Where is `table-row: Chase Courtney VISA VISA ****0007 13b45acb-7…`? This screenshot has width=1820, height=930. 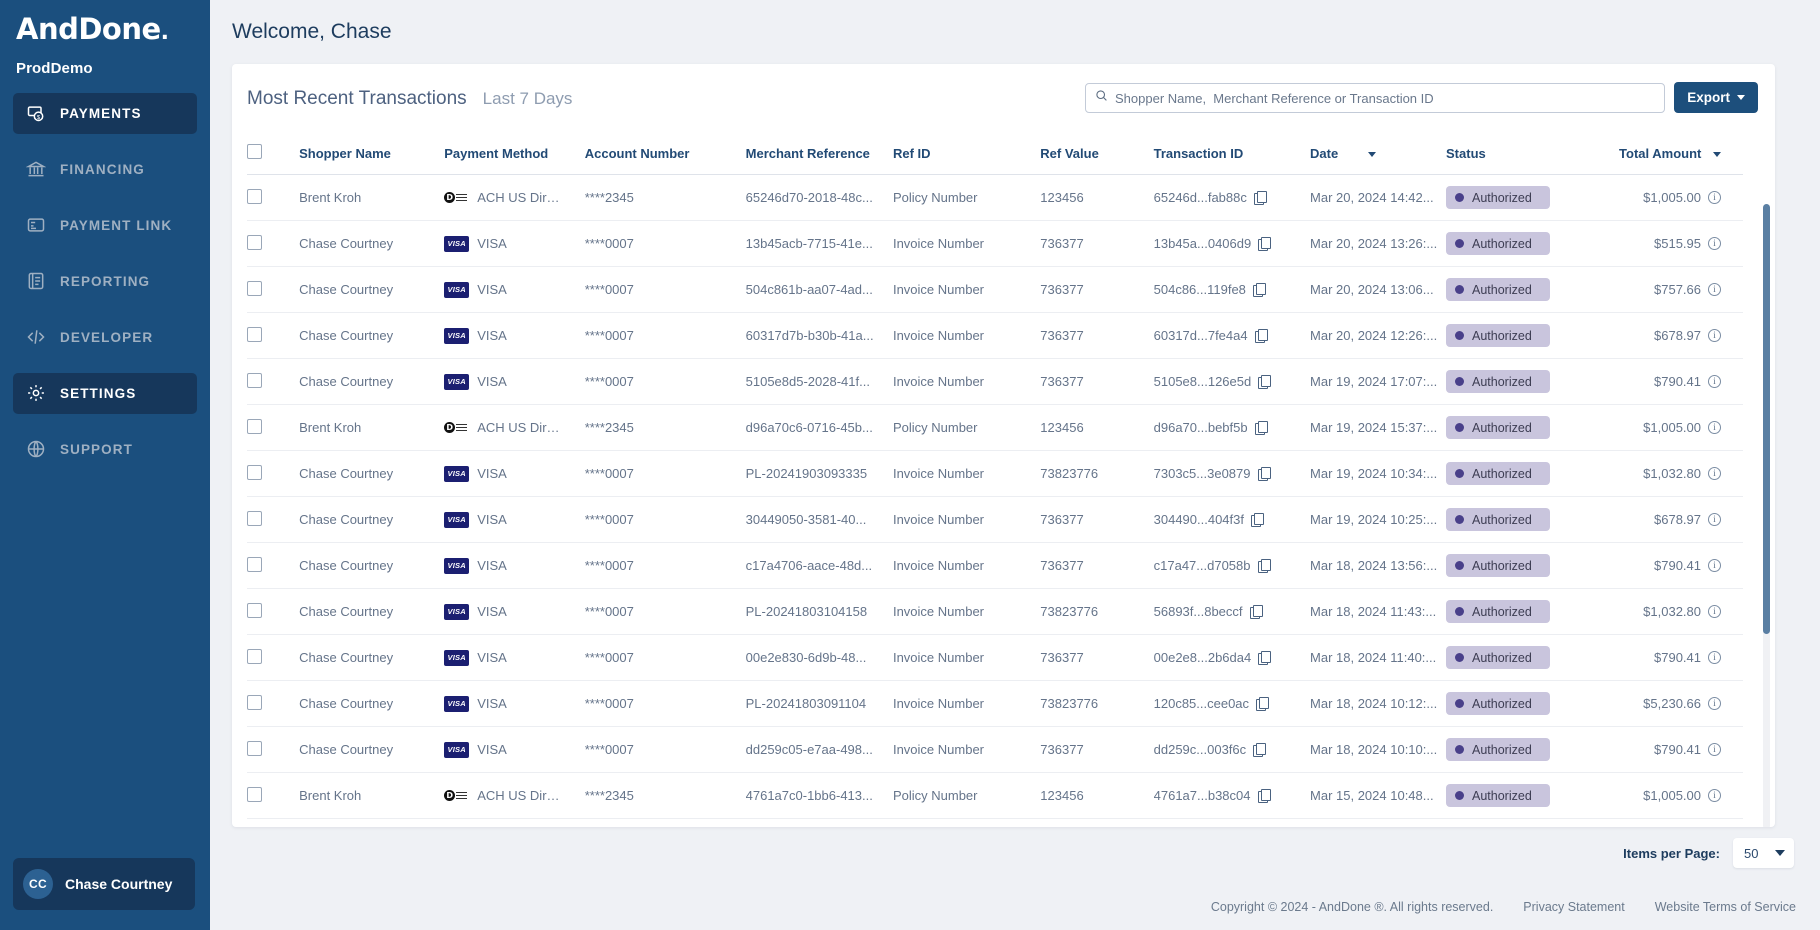
table-row: Chase Courtney VISA VISA ****0007 13b45acb-7… is located at coordinates (995, 243).